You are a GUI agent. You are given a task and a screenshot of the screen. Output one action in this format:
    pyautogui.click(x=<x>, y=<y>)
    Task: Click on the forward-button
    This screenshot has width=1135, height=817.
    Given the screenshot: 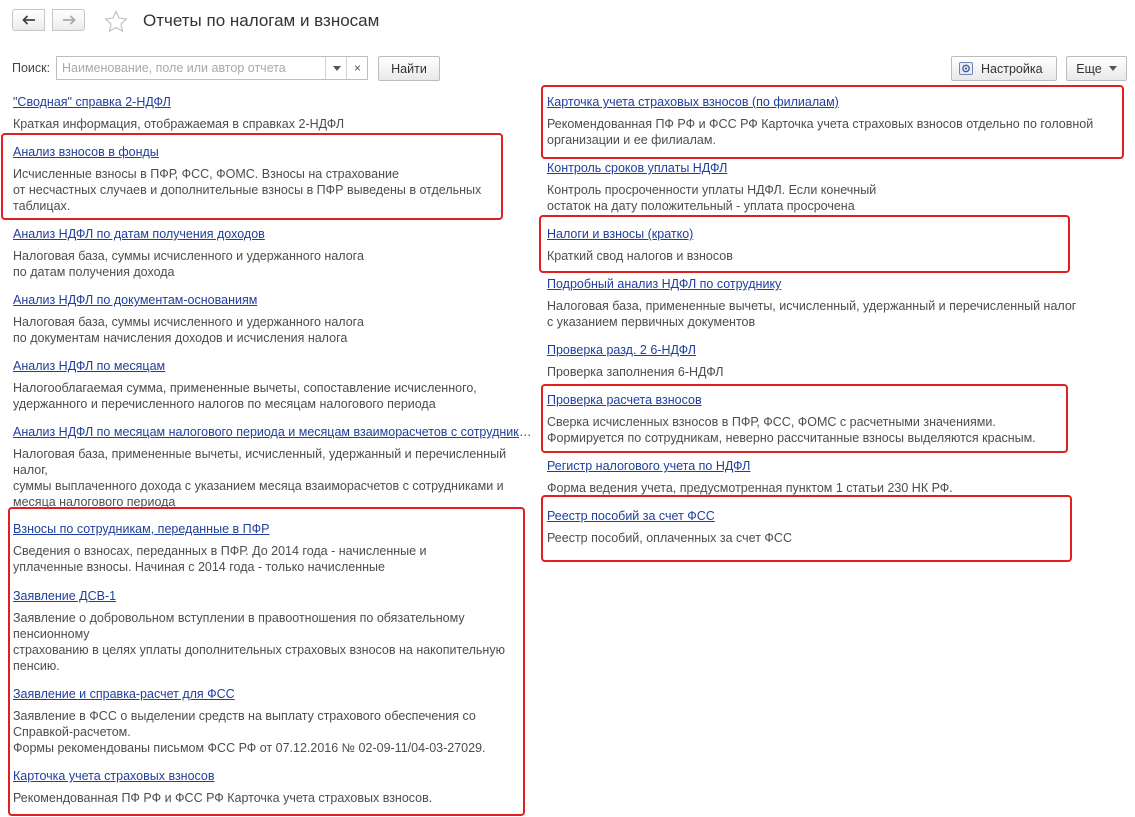 What is the action you would take?
    pyautogui.click(x=68, y=20)
    